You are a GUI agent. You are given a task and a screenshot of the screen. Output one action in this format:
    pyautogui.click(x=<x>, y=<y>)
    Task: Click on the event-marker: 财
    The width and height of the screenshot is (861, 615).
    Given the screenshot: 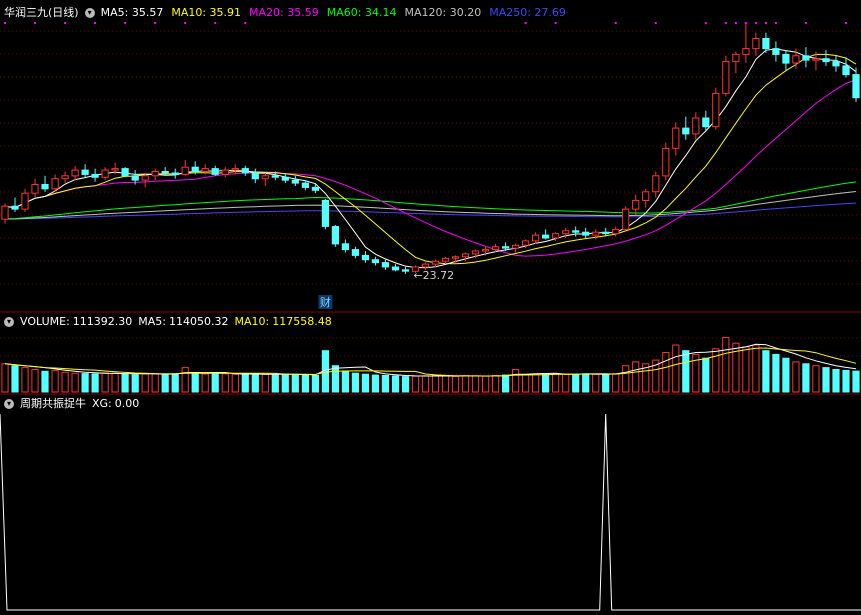 What is the action you would take?
    pyautogui.click(x=325, y=302)
    